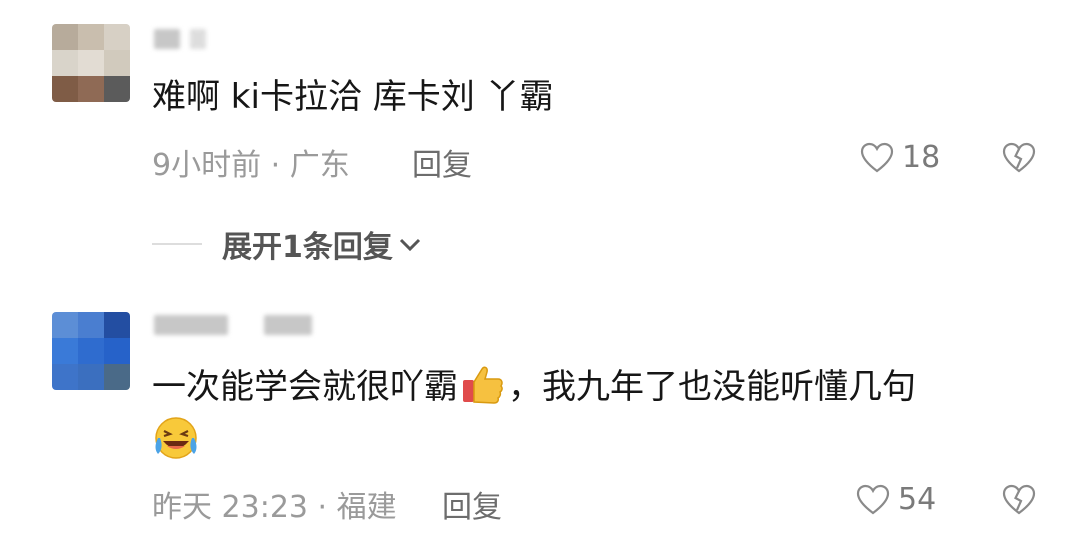 Image resolution: width=1080 pixels, height=541 pixels. I want to click on like-count: 54, so click(917, 499).